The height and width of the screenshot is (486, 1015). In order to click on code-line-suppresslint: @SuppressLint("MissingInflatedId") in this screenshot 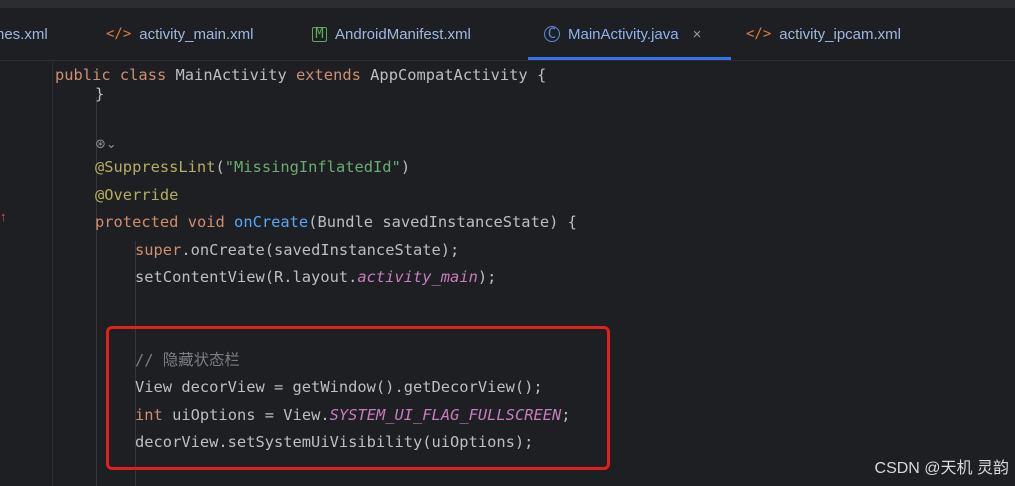, I will do `click(253, 167)`.